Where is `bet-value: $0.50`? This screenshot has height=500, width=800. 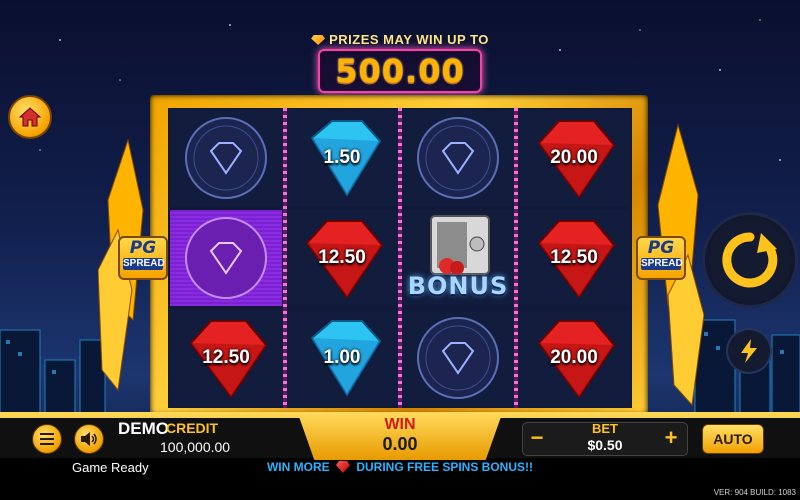
bet-value: $0.50 is located at coordinates (605, 445).